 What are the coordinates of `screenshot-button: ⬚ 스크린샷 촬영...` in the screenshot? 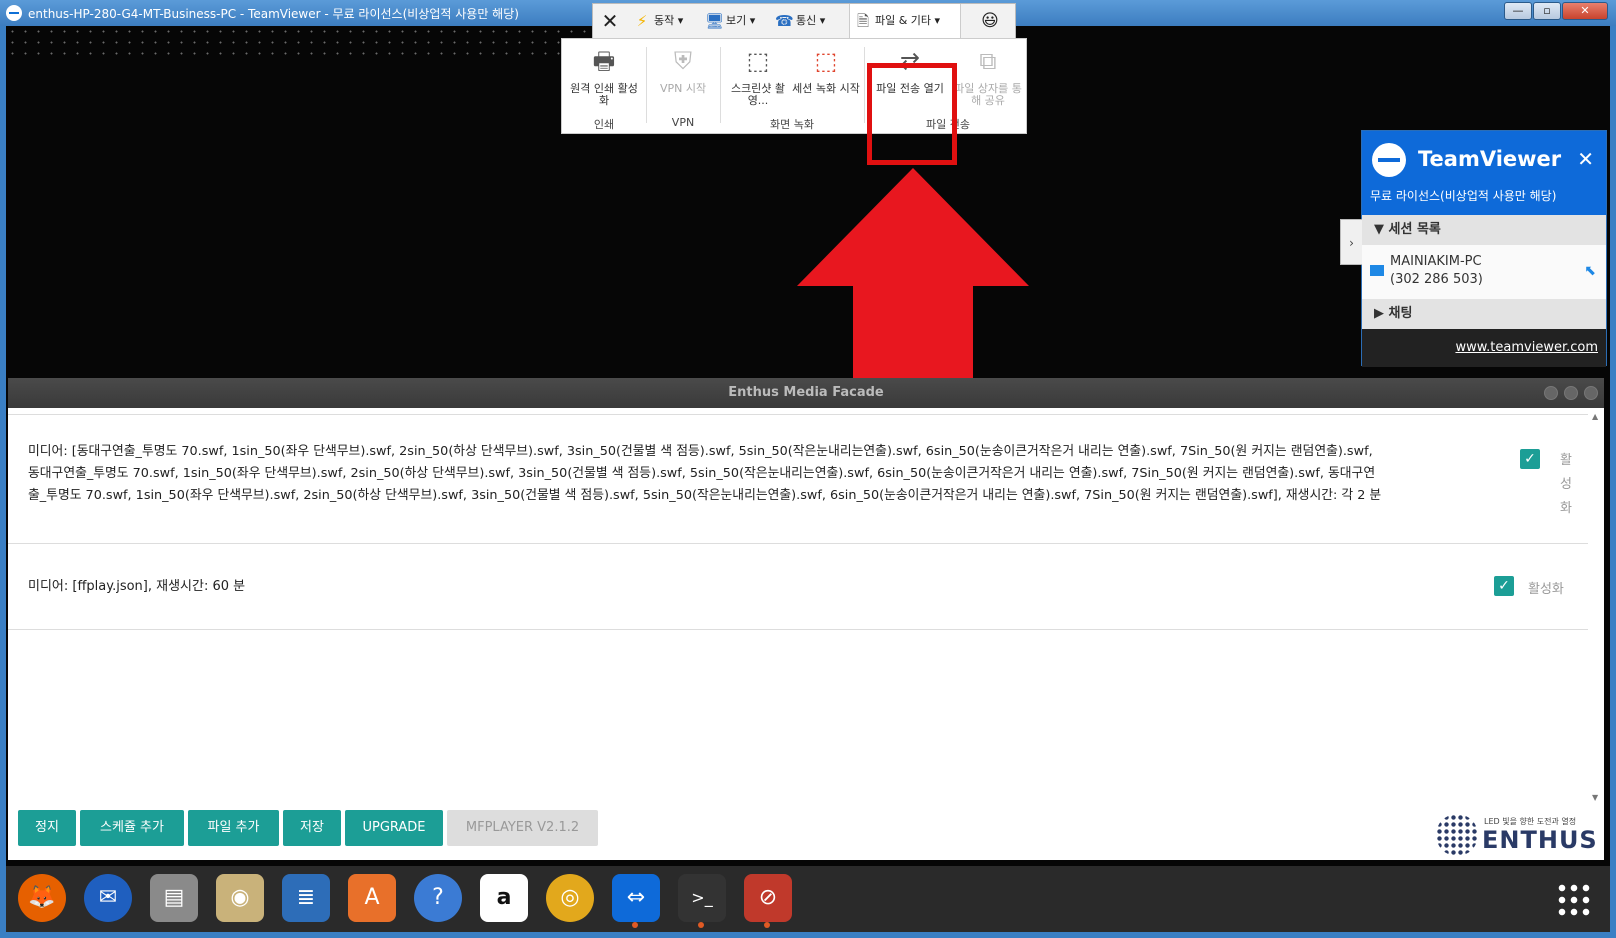 It's located at (758, 76).